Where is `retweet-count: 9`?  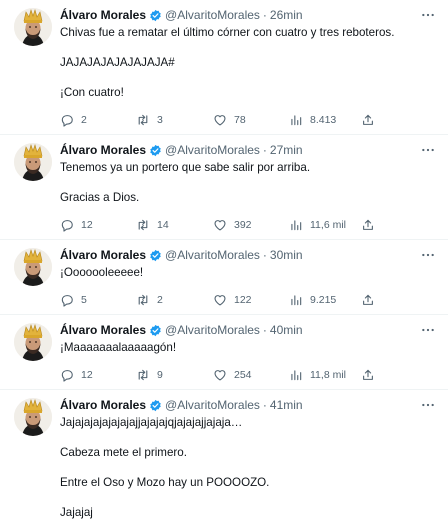
retweet-count: 9 is located at coordinates (160, 375).